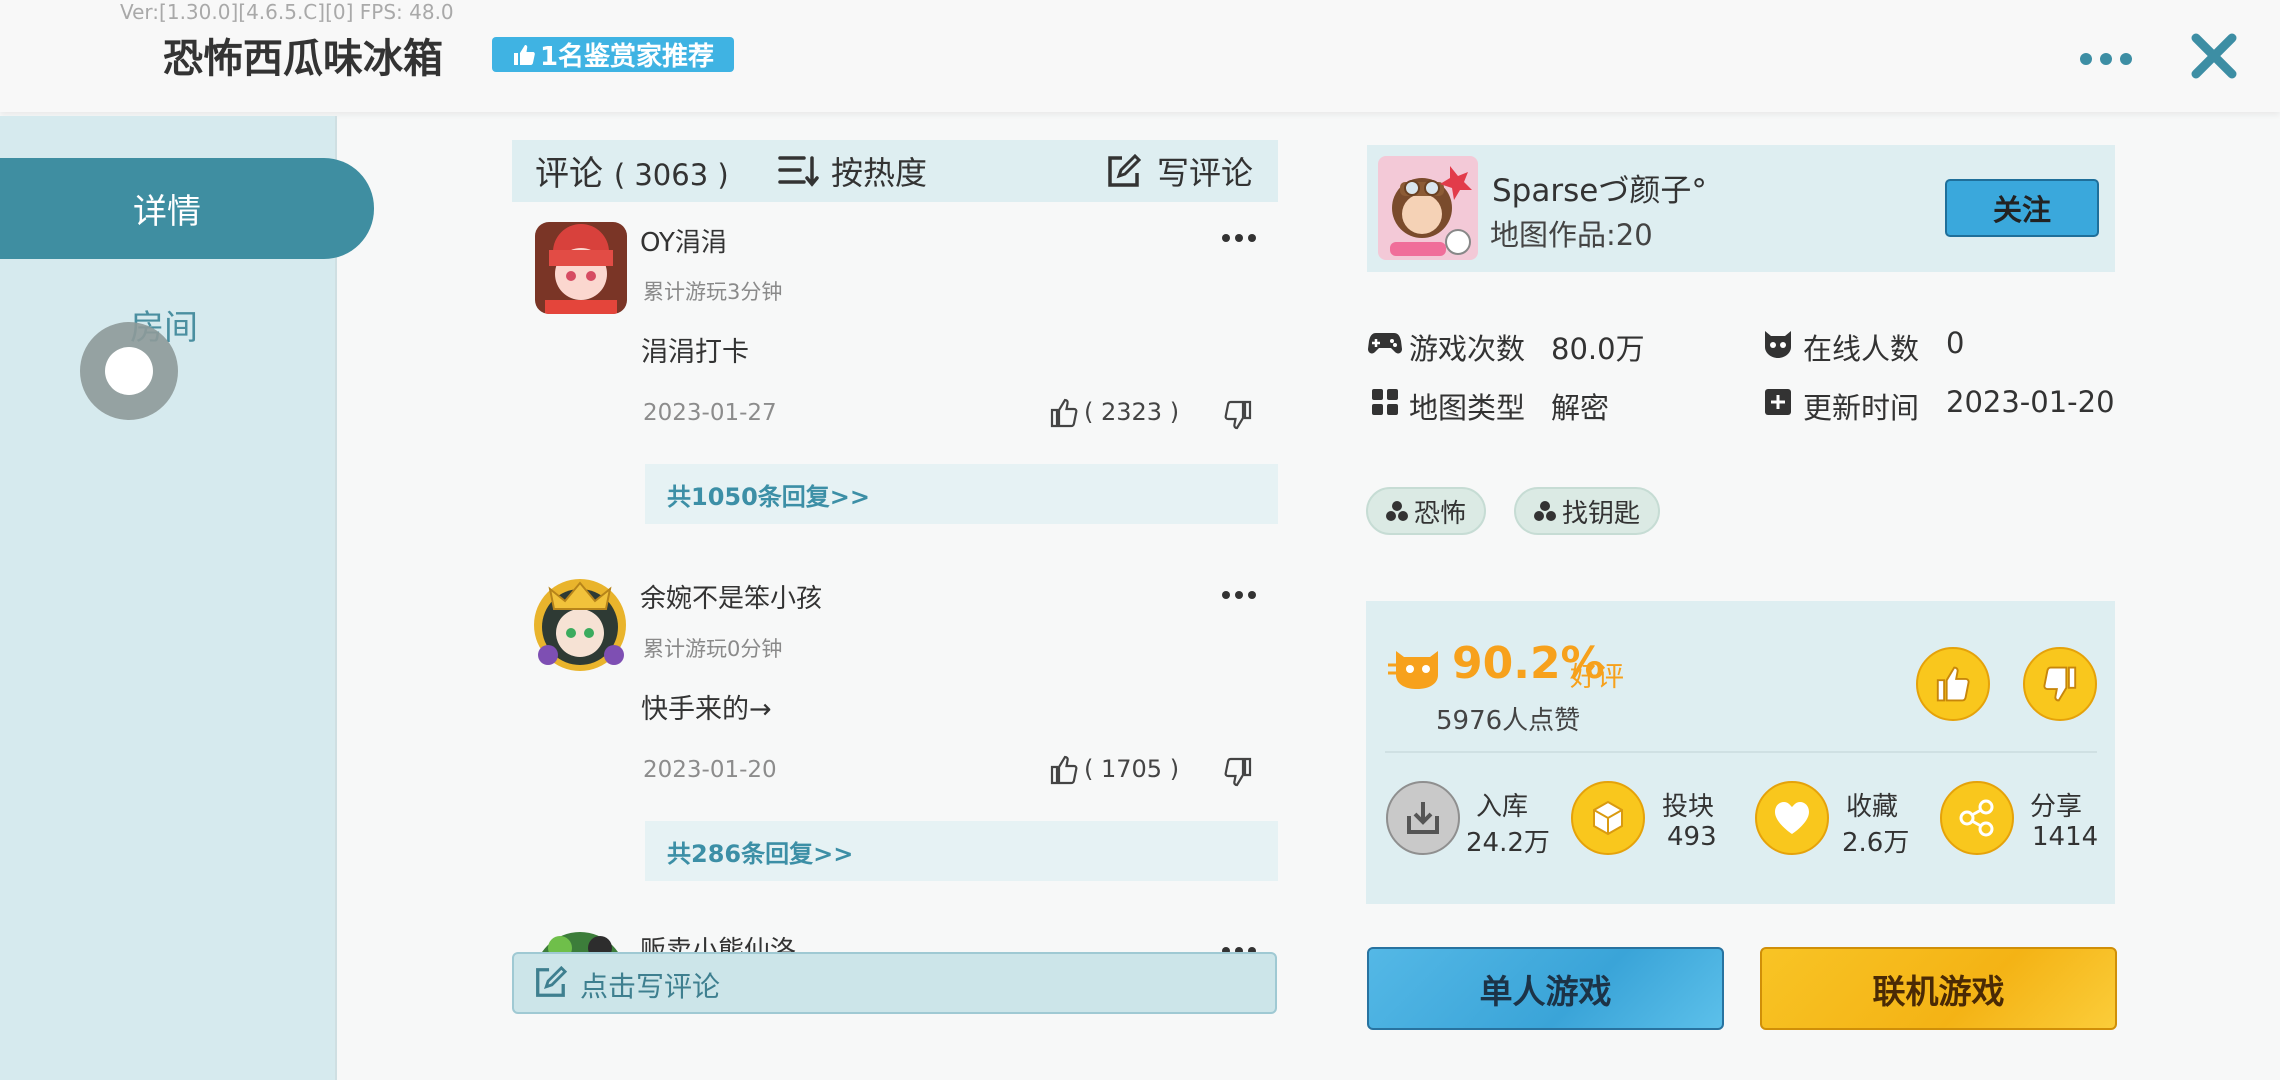  What do you see at coordinates (569, 174) in the screenshot?
I see `comments-title-label: 评论` at bounding box center [569, 174].